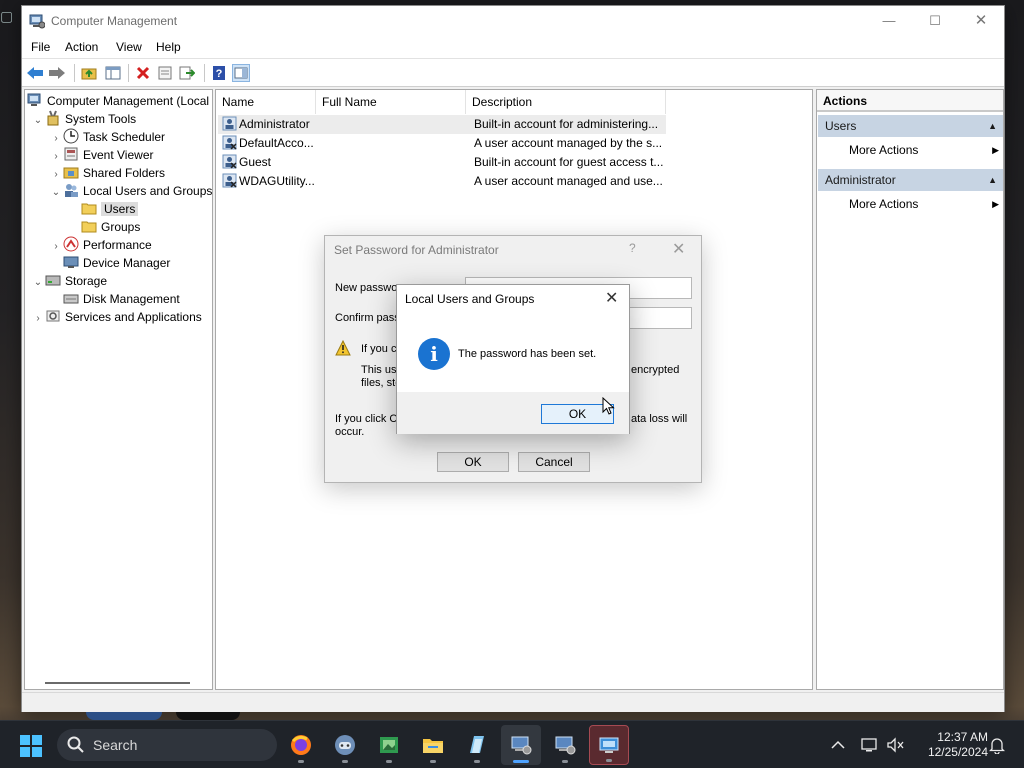 The width and height of the screenshot is (1024, 768). What do you see at coordinates (554, 462) in the screenshot?
I see `cancel-button: Cancel` at bounding box center [554, 462].